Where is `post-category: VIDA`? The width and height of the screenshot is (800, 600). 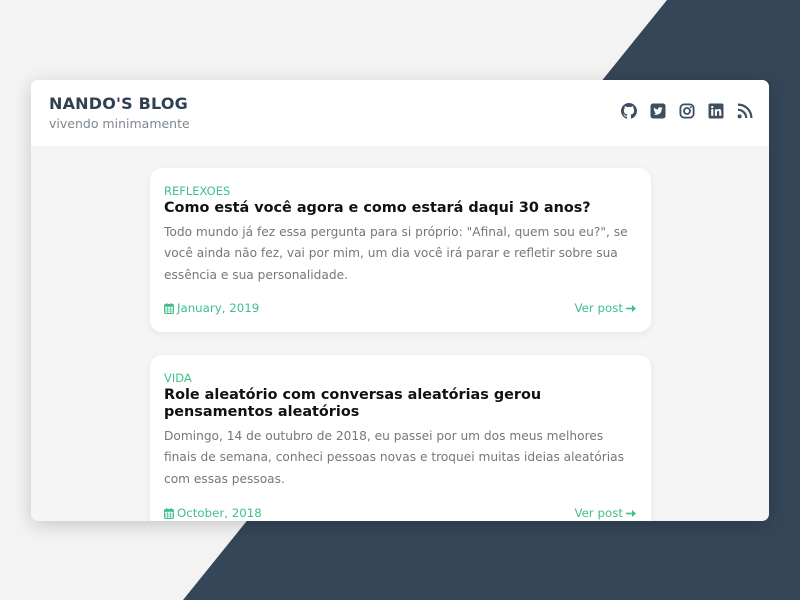
post-category: VIDA is located at coordinates (400, 378).